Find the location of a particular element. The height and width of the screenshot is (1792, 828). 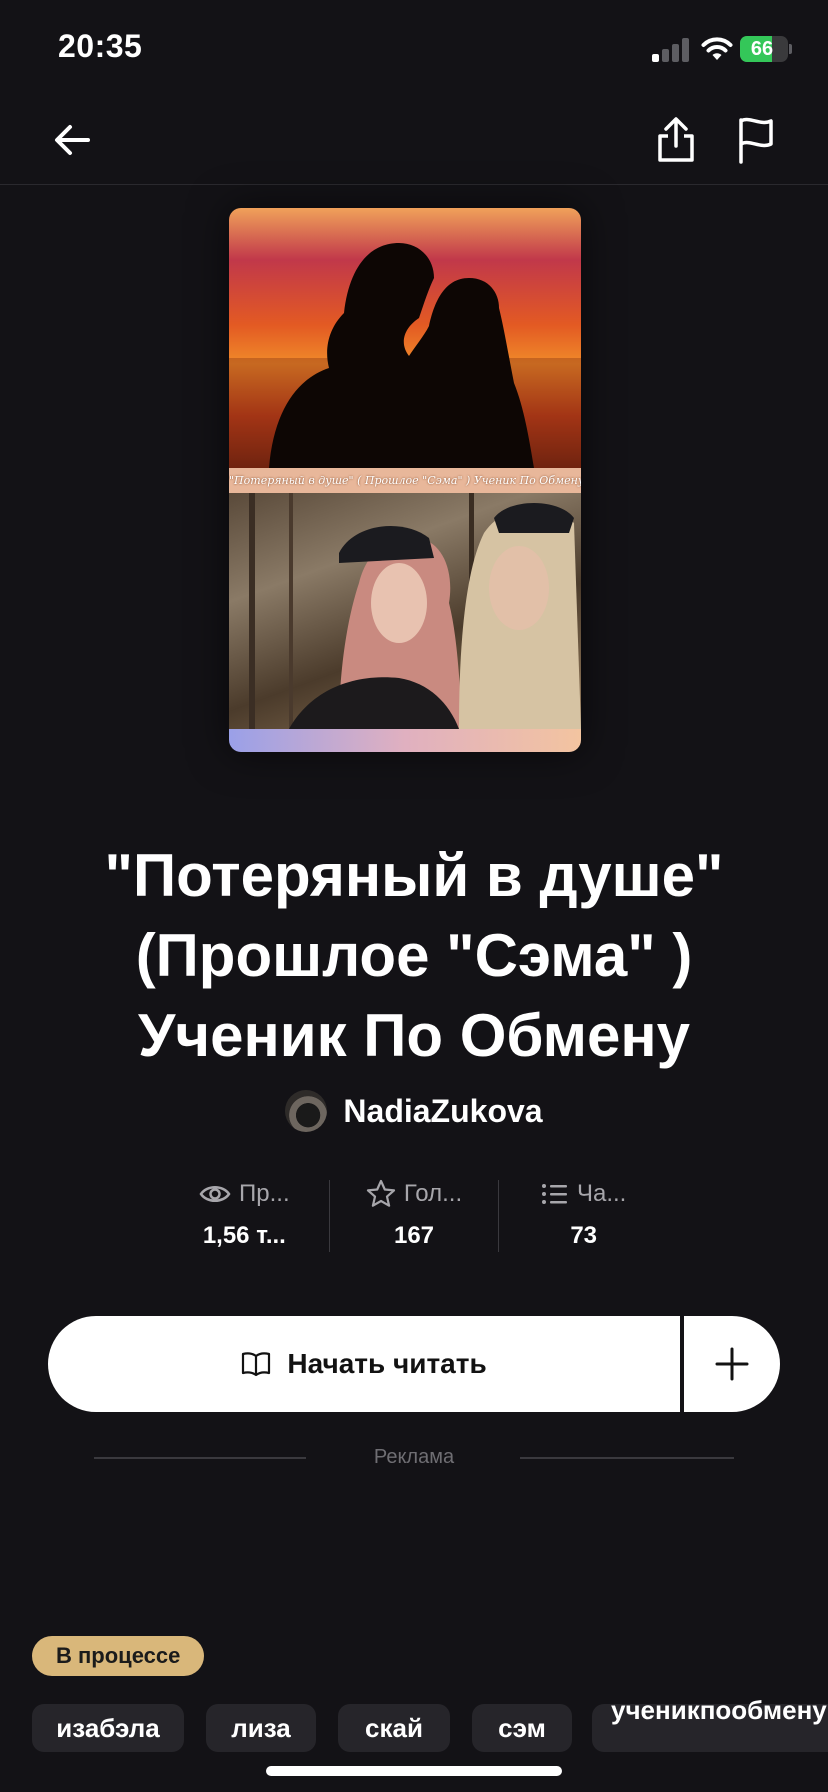

home-indicator is located at coordinates (414, 1771).